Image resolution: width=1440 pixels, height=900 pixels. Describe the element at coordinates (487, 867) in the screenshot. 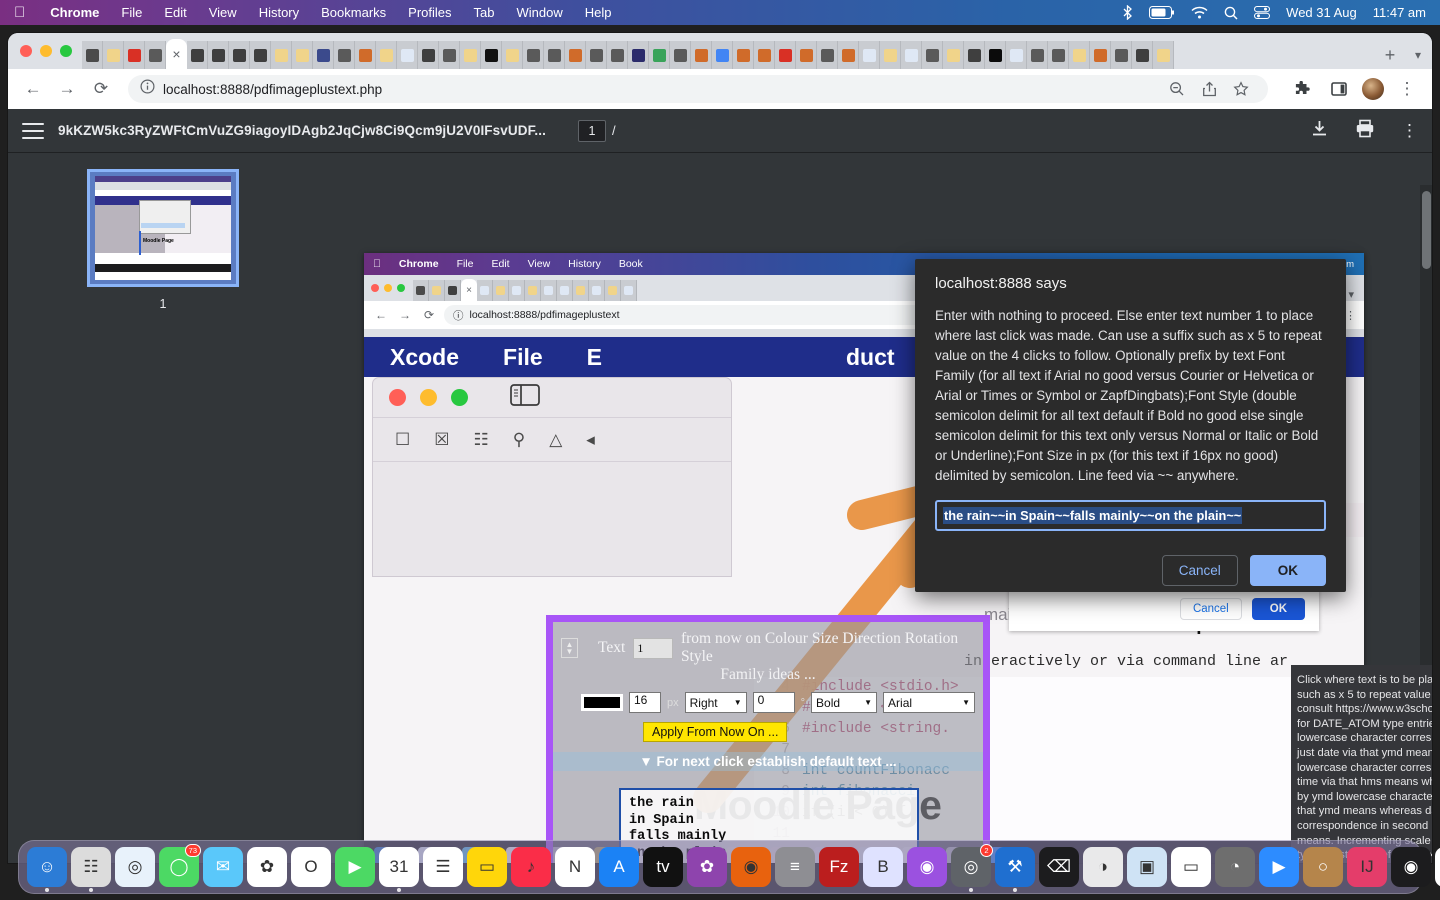

I see `dock-item-notes: ▭` at that location.